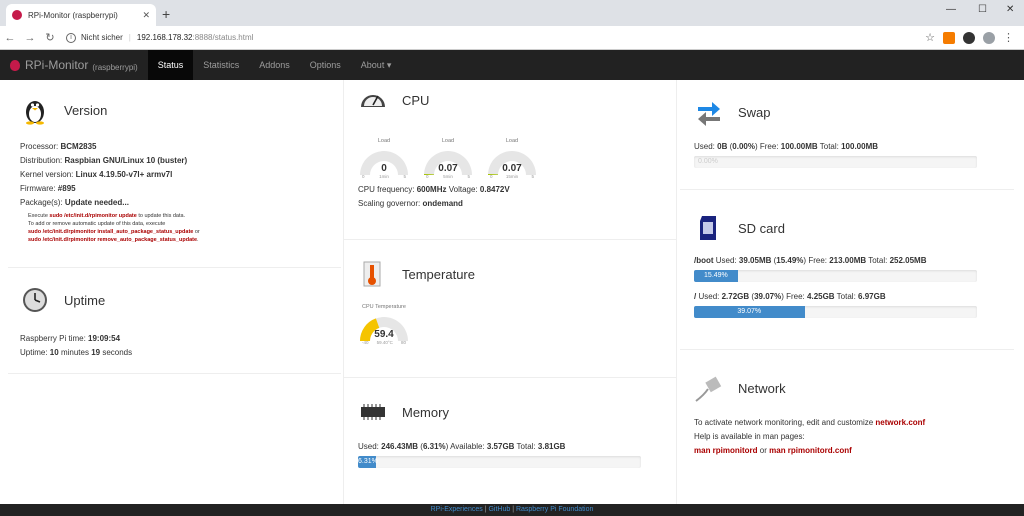 The image size is (1024, 516). Describe the element at coordinates (749, 312) in the screenshot. I see `root-progress-fill: 39.07%` at that location.